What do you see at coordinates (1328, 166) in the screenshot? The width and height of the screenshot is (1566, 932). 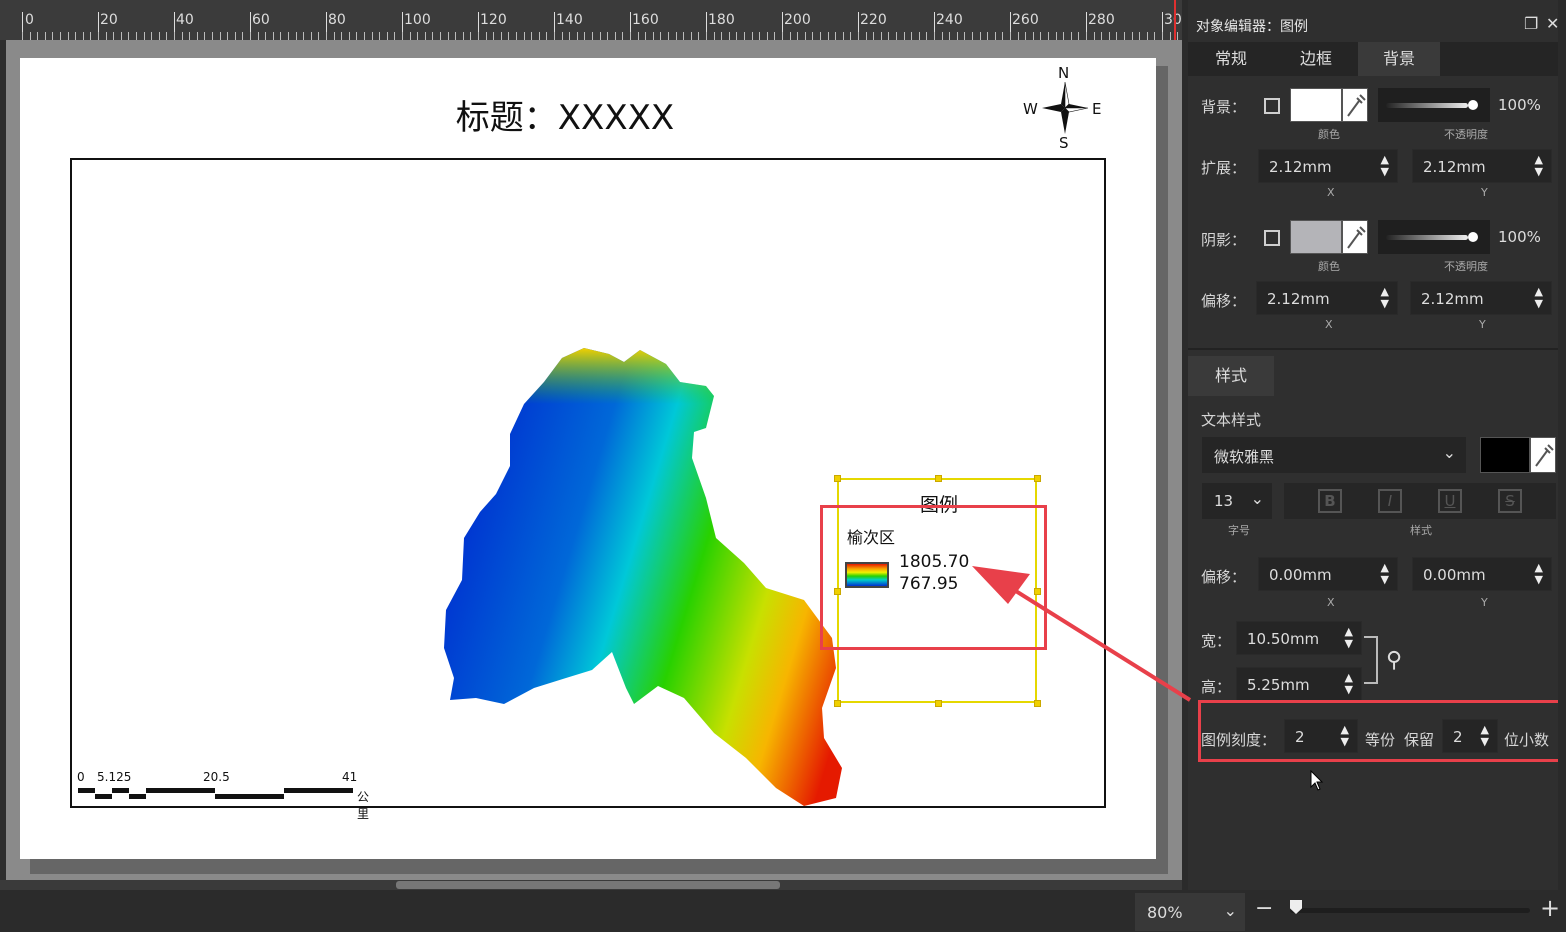 I see `extend-x-input: 2.12mm ▲ ▼` at bounding box center [1328, 166].